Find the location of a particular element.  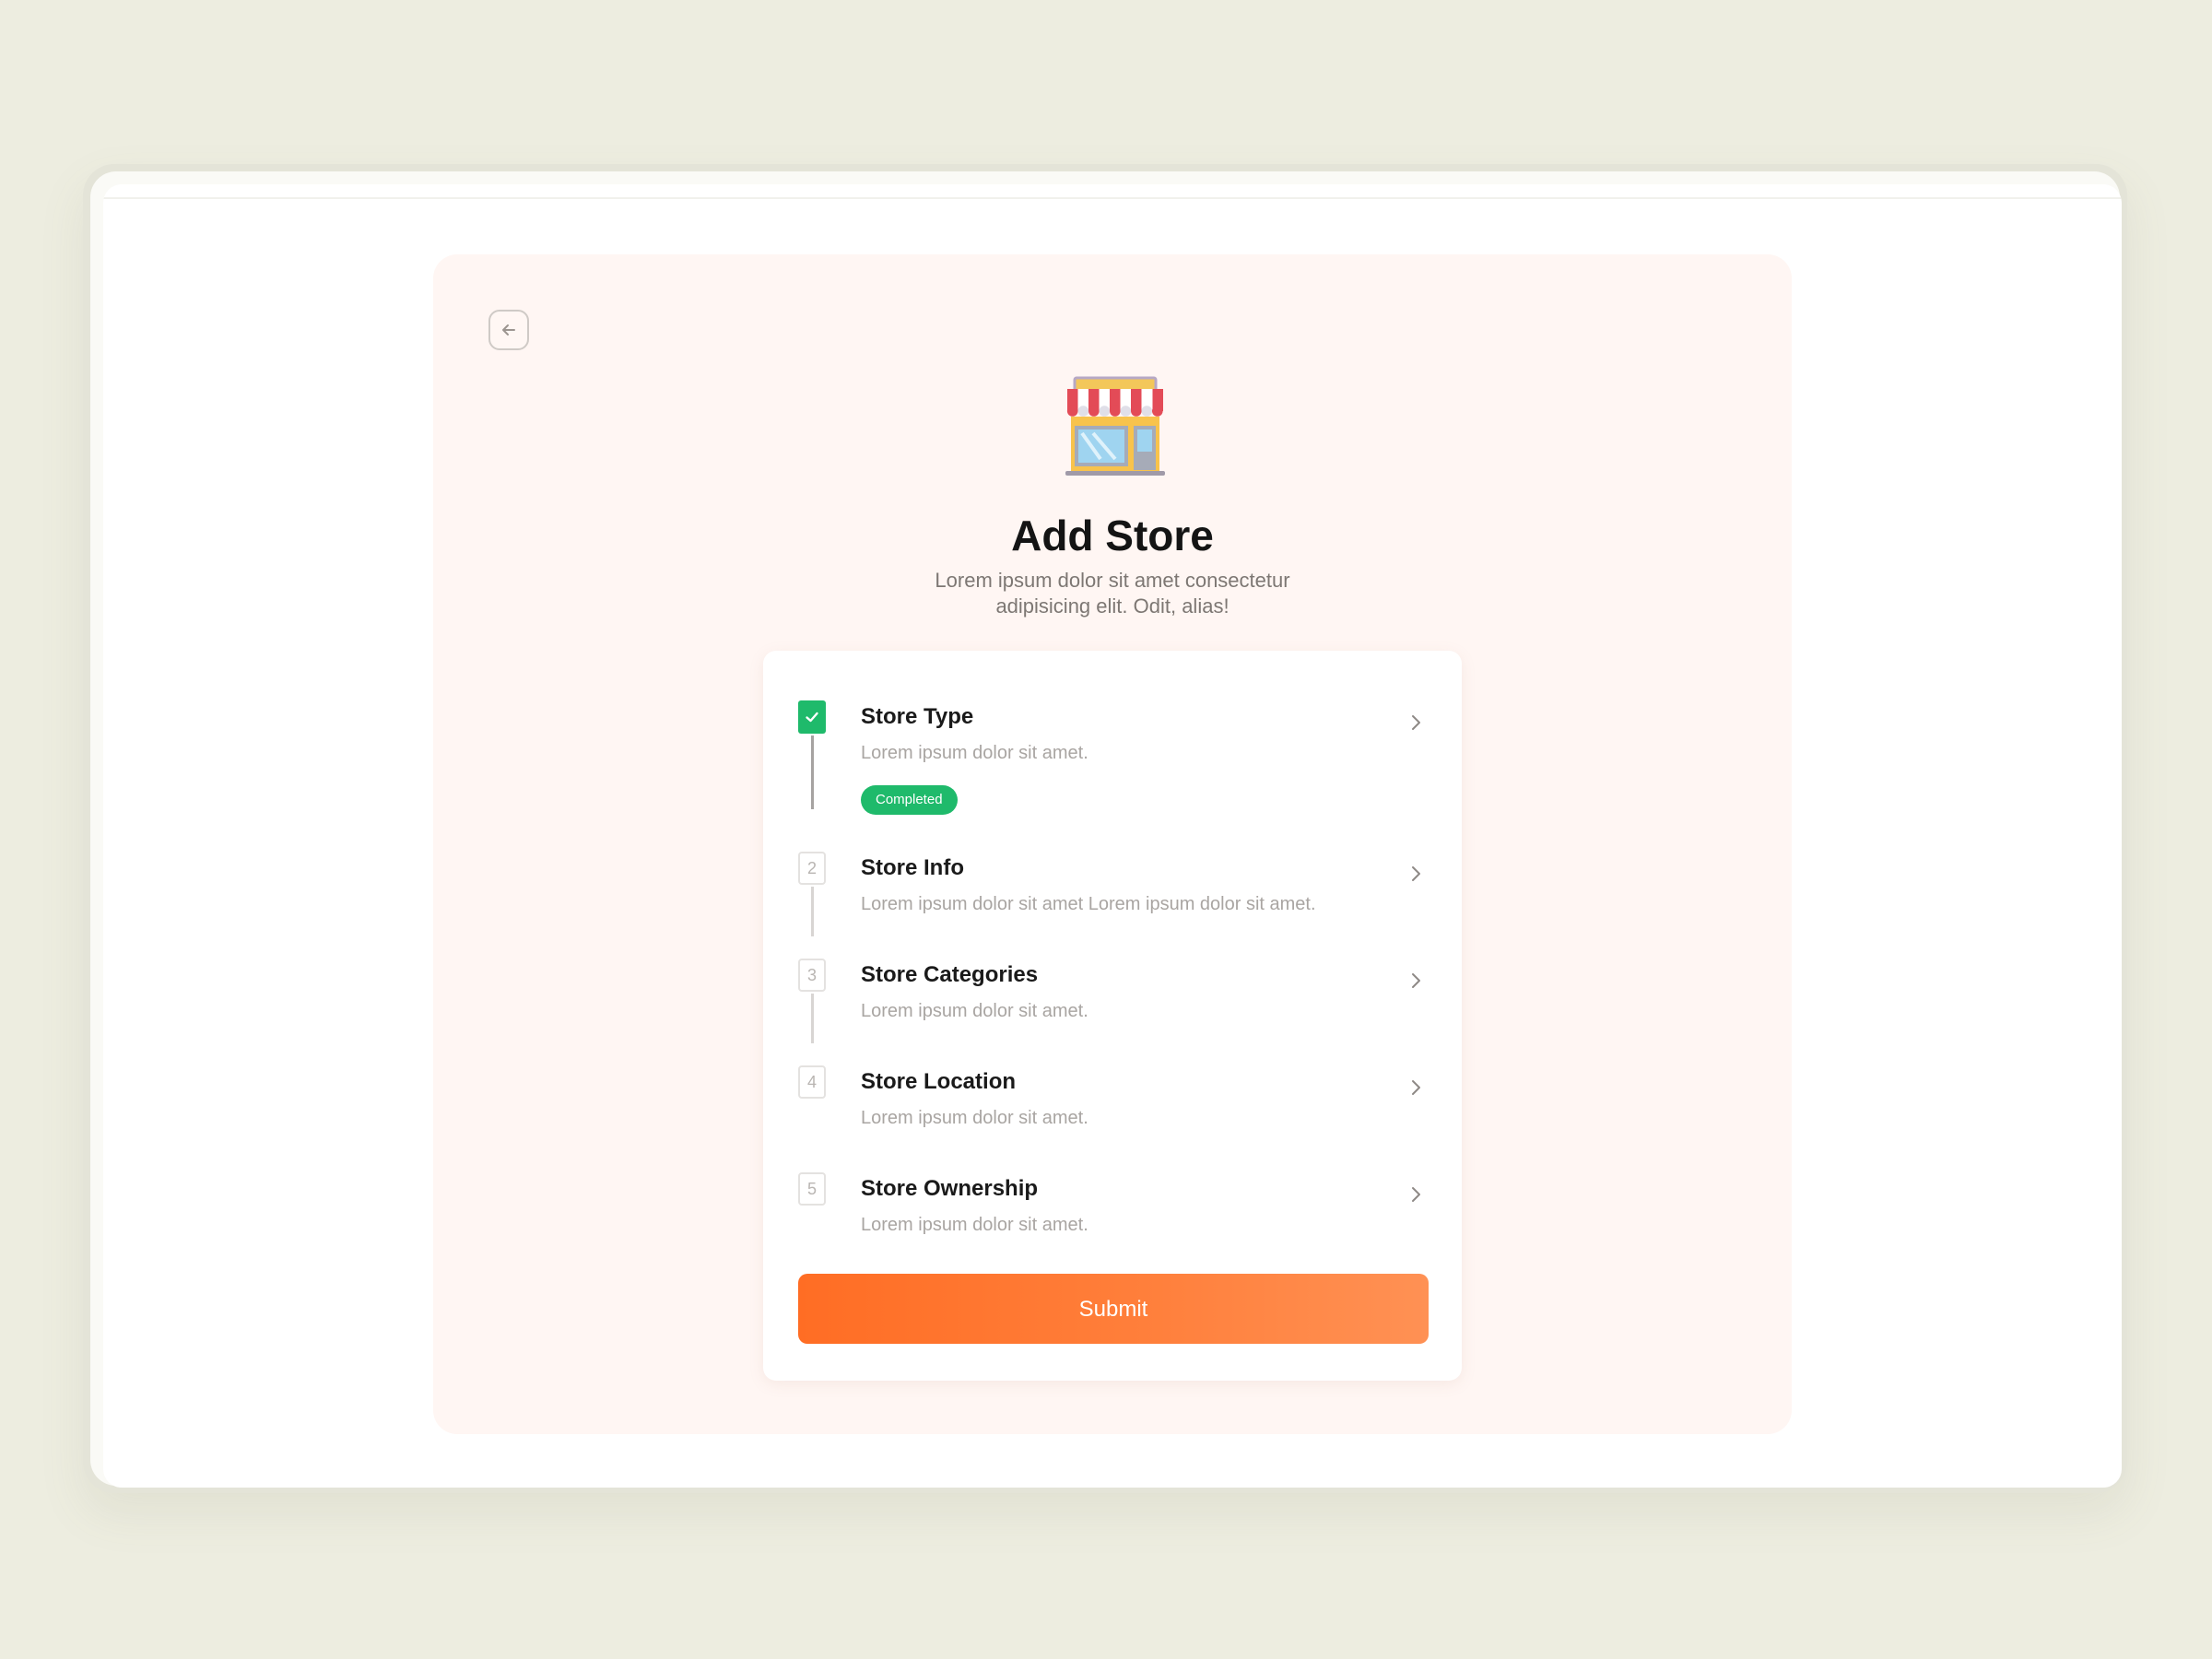

step-title: Store Ownership is located at coordinates (950, 1188).